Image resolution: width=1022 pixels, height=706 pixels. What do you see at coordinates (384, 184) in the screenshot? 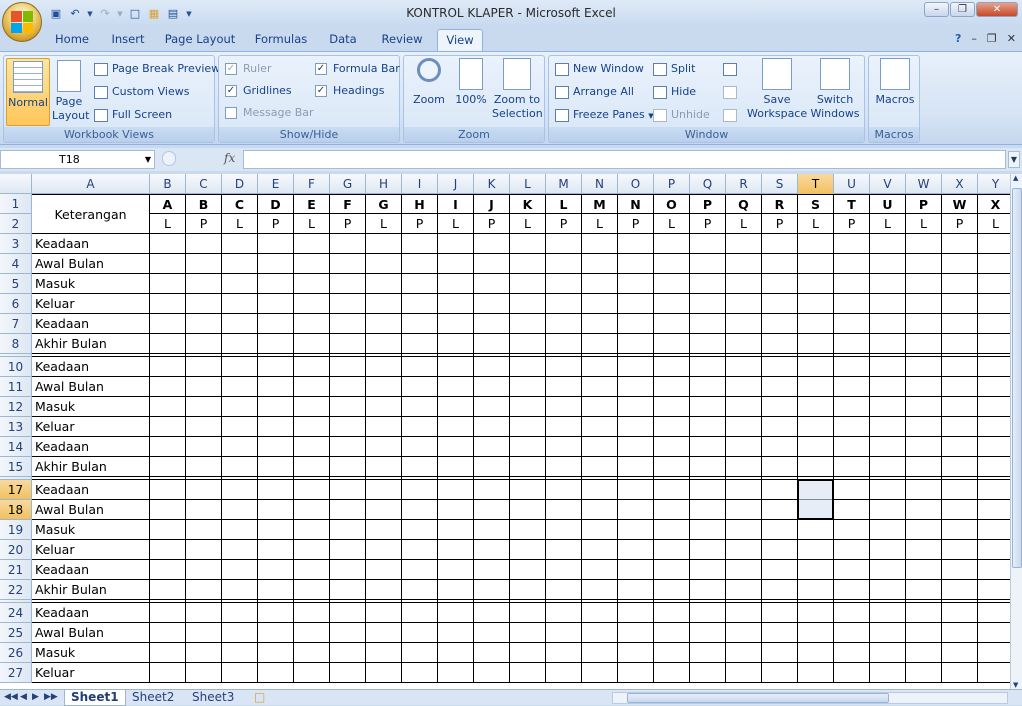
I see `column-header-h: H` at bounding box center [384, 184].